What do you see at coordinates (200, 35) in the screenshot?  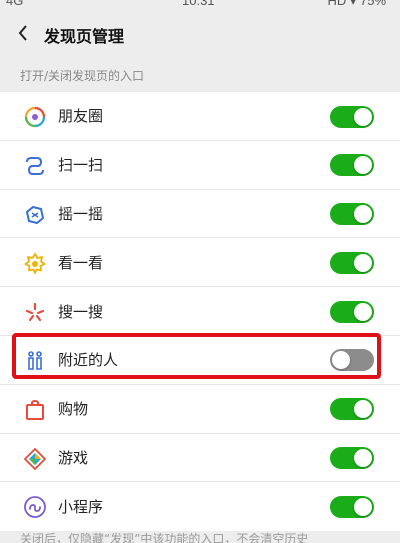 I see `nav-header: 发现页管理` at bounding box center [200, 35].